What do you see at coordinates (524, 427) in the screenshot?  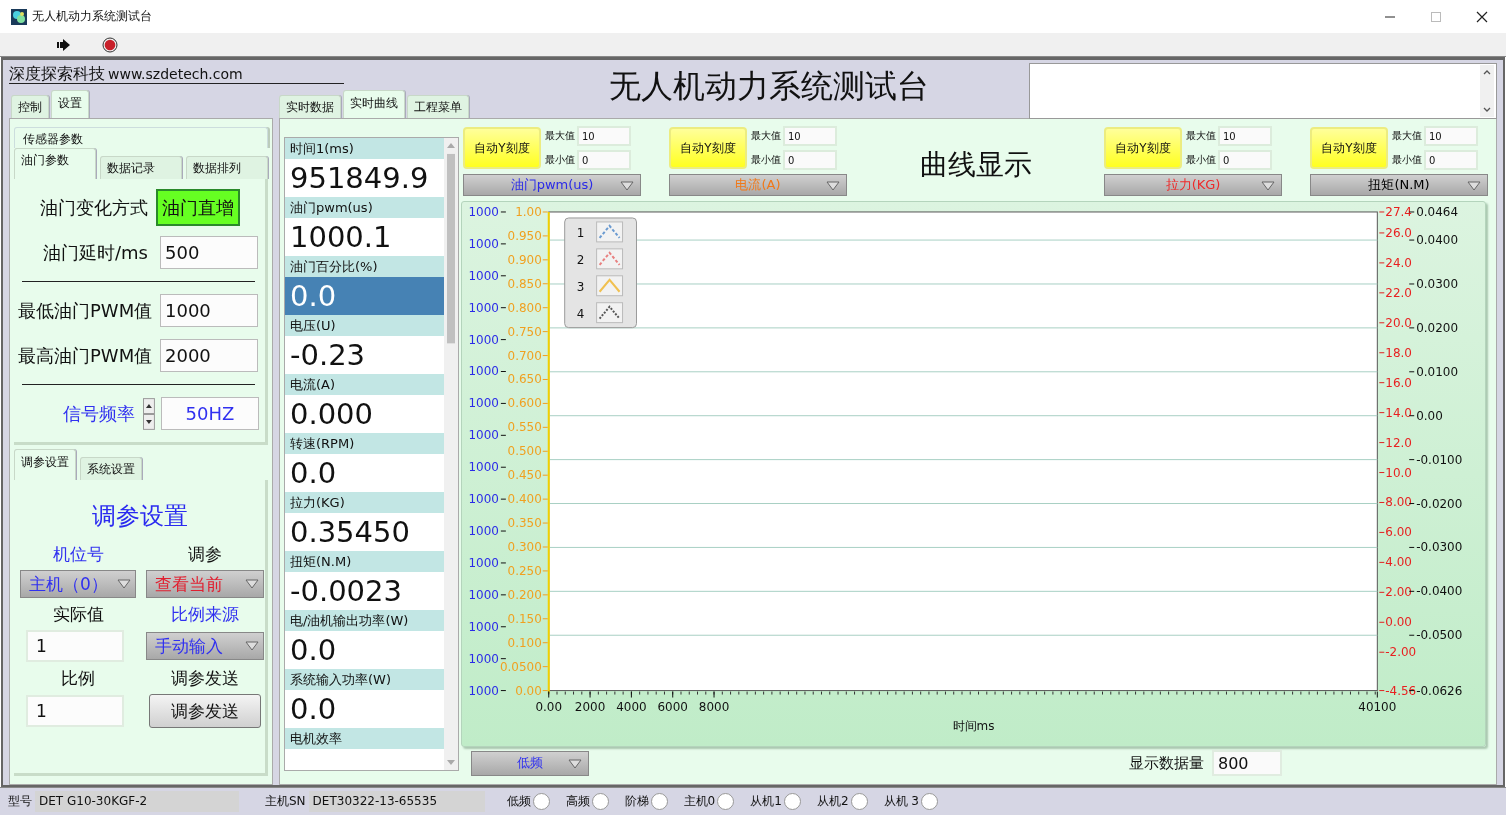 I see `tick-label: 0.550` at bounding box center [524, 427].